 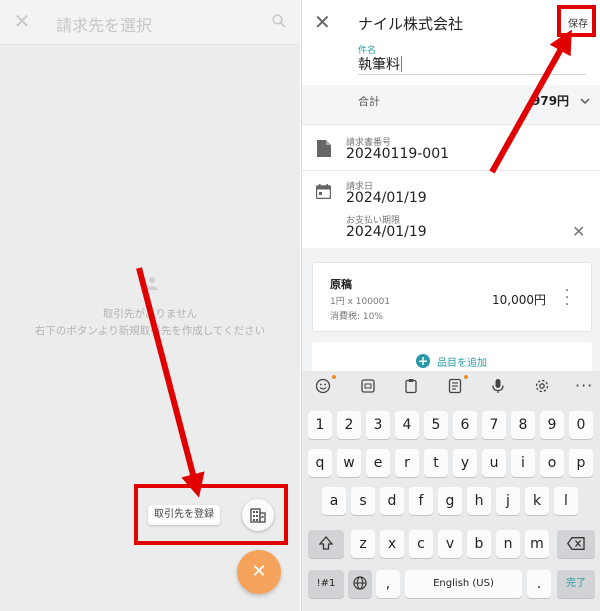 What do you see at coordinates (421, 544) in the screenshot?
I see `key-c: c` at bounding box center [421, 544].